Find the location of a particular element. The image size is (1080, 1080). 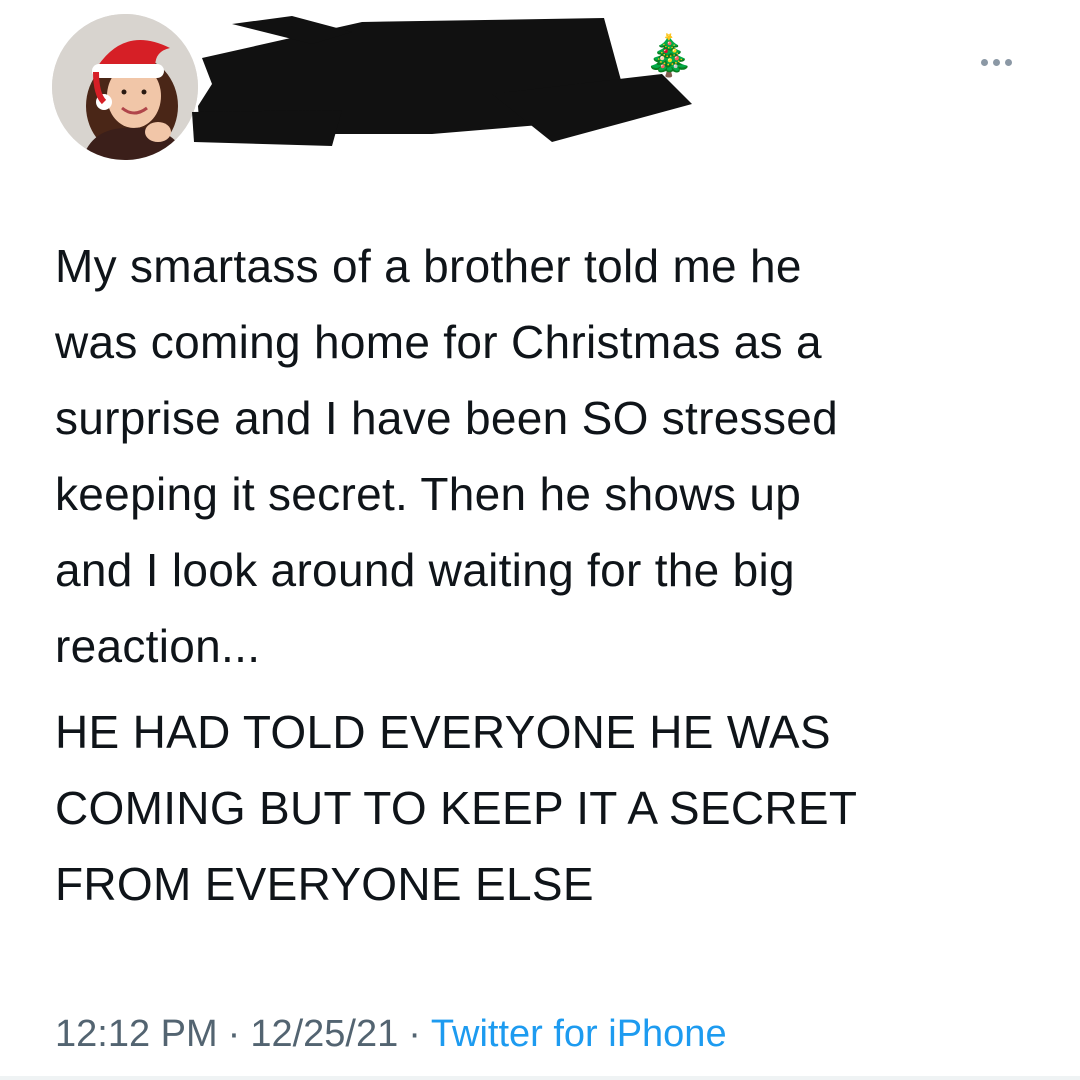

avatar is located at coordinates (125, 87).